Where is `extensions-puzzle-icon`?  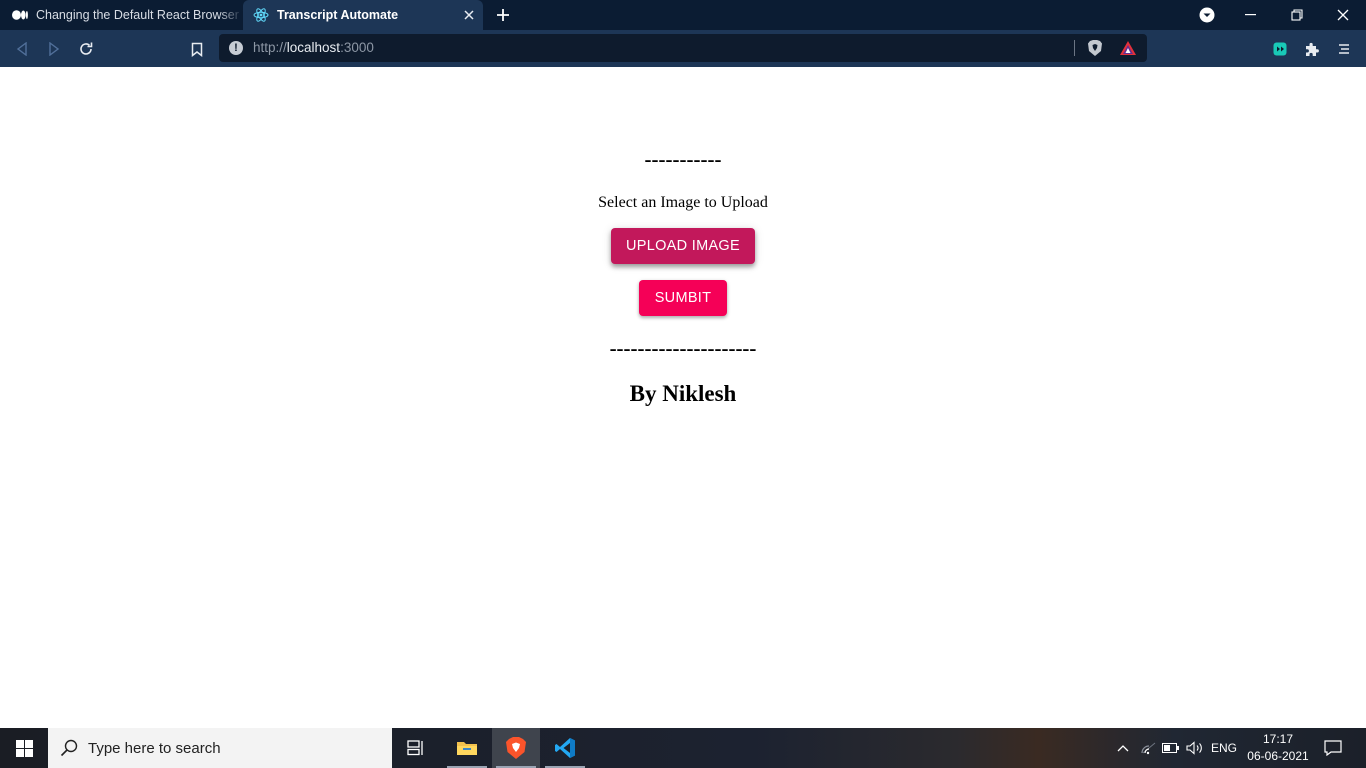 extensions-puzzle-icon is located at coordinates (1312, 49).